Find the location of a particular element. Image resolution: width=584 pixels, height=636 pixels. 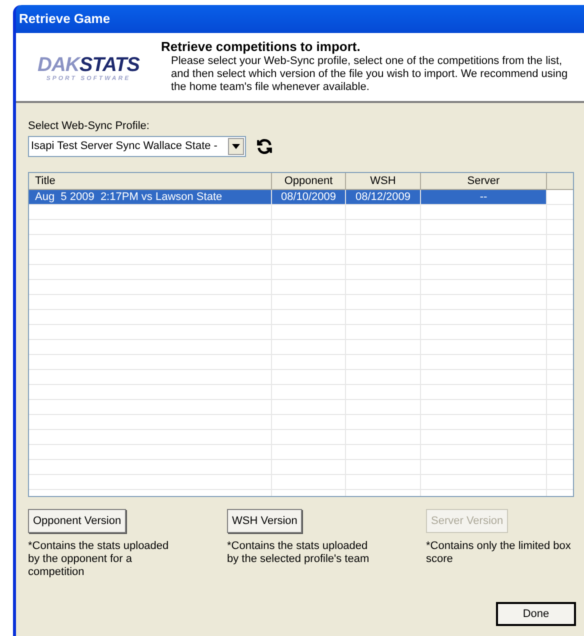

version-button: Opponent Version is located at coordinates (77, 521).